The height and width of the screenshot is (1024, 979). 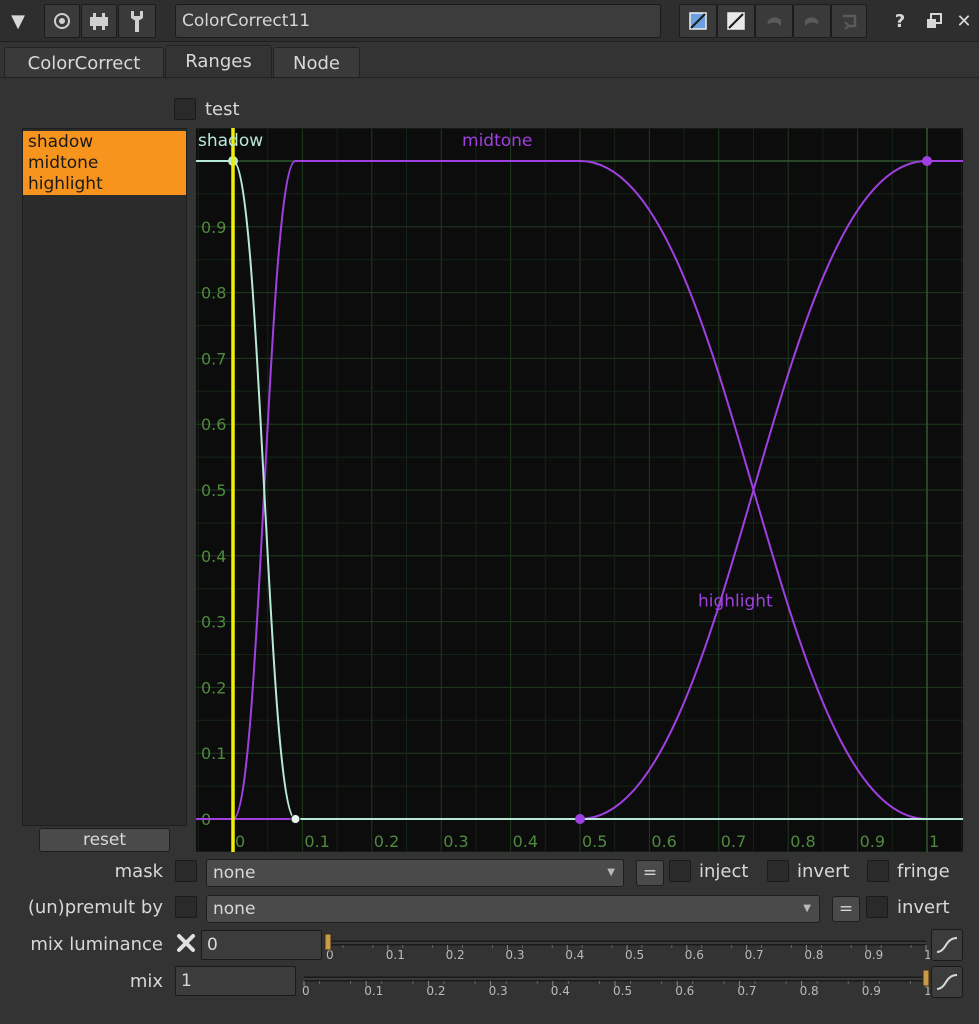 What do you see at coordinates (235, 981) in the screenshot?
I see `mix-input: 1` at bounding box center [235, 981].